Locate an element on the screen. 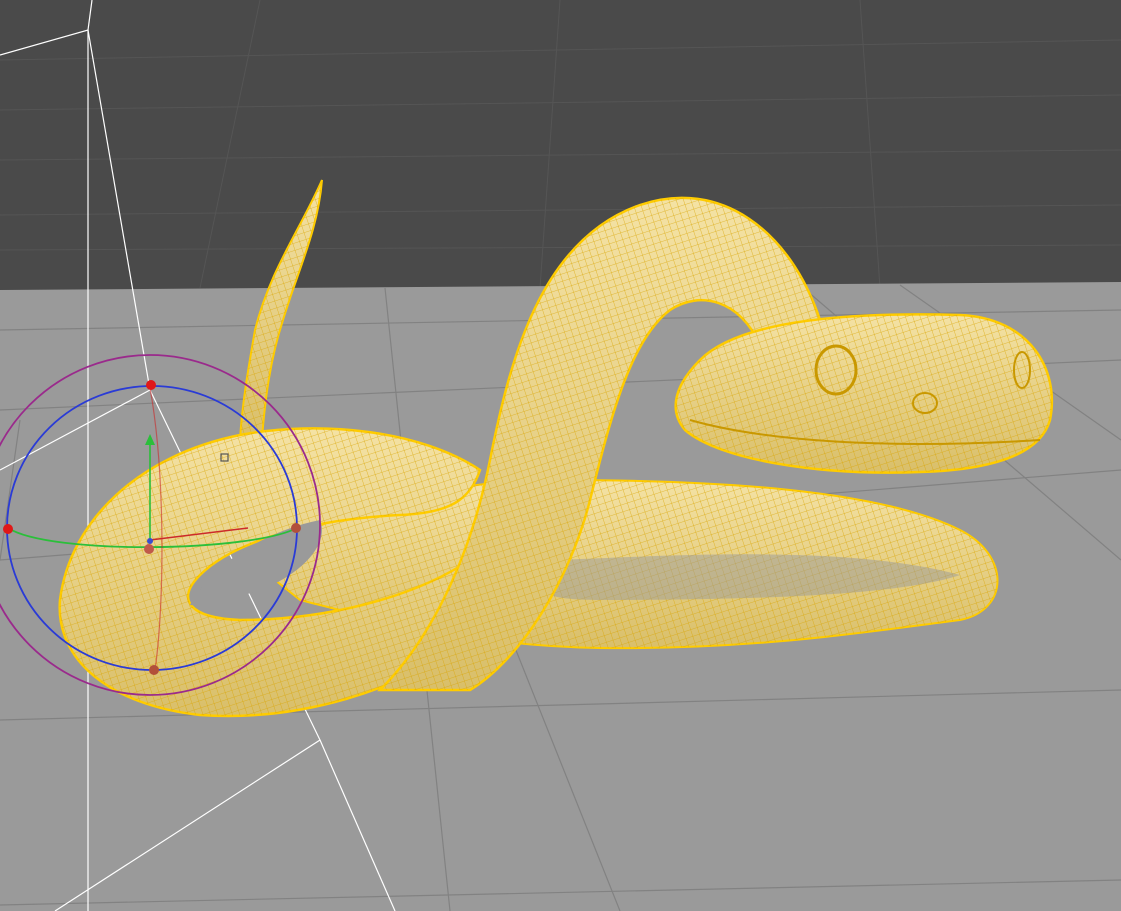 The image size is (1121, 911). gizmo-handle-left is located at coordinates (8, 529).